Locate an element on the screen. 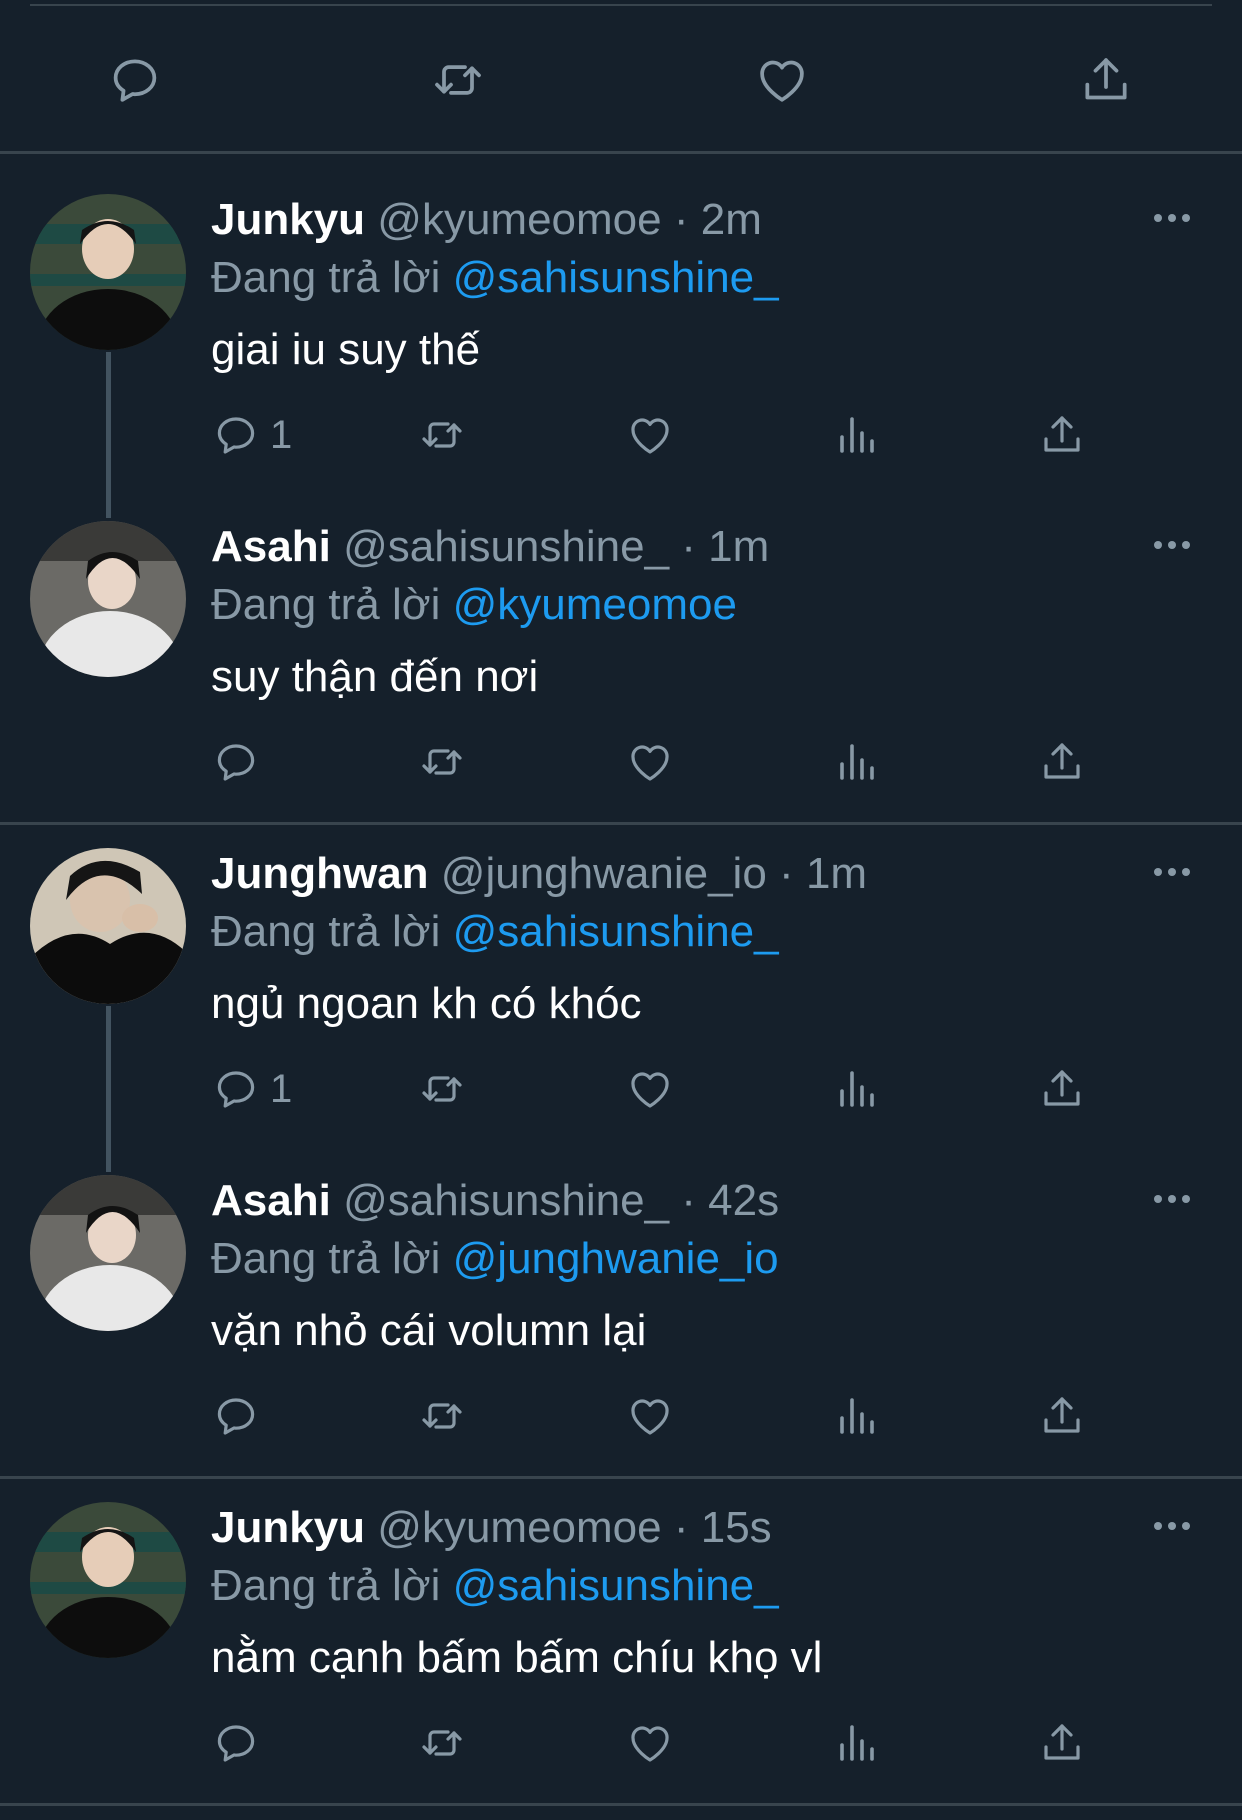 The width and height of the screenshot is (1242, 1820). tweet-actions: 1 is located at coordinates (621, 1089).